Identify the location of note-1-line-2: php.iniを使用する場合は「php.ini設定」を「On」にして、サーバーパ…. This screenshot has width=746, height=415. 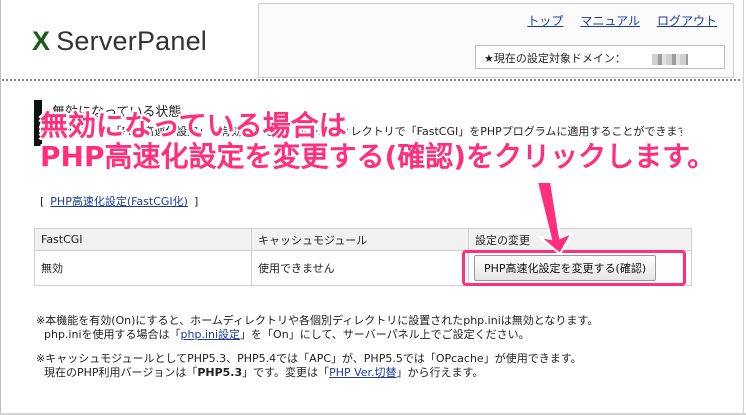
(287, 335).